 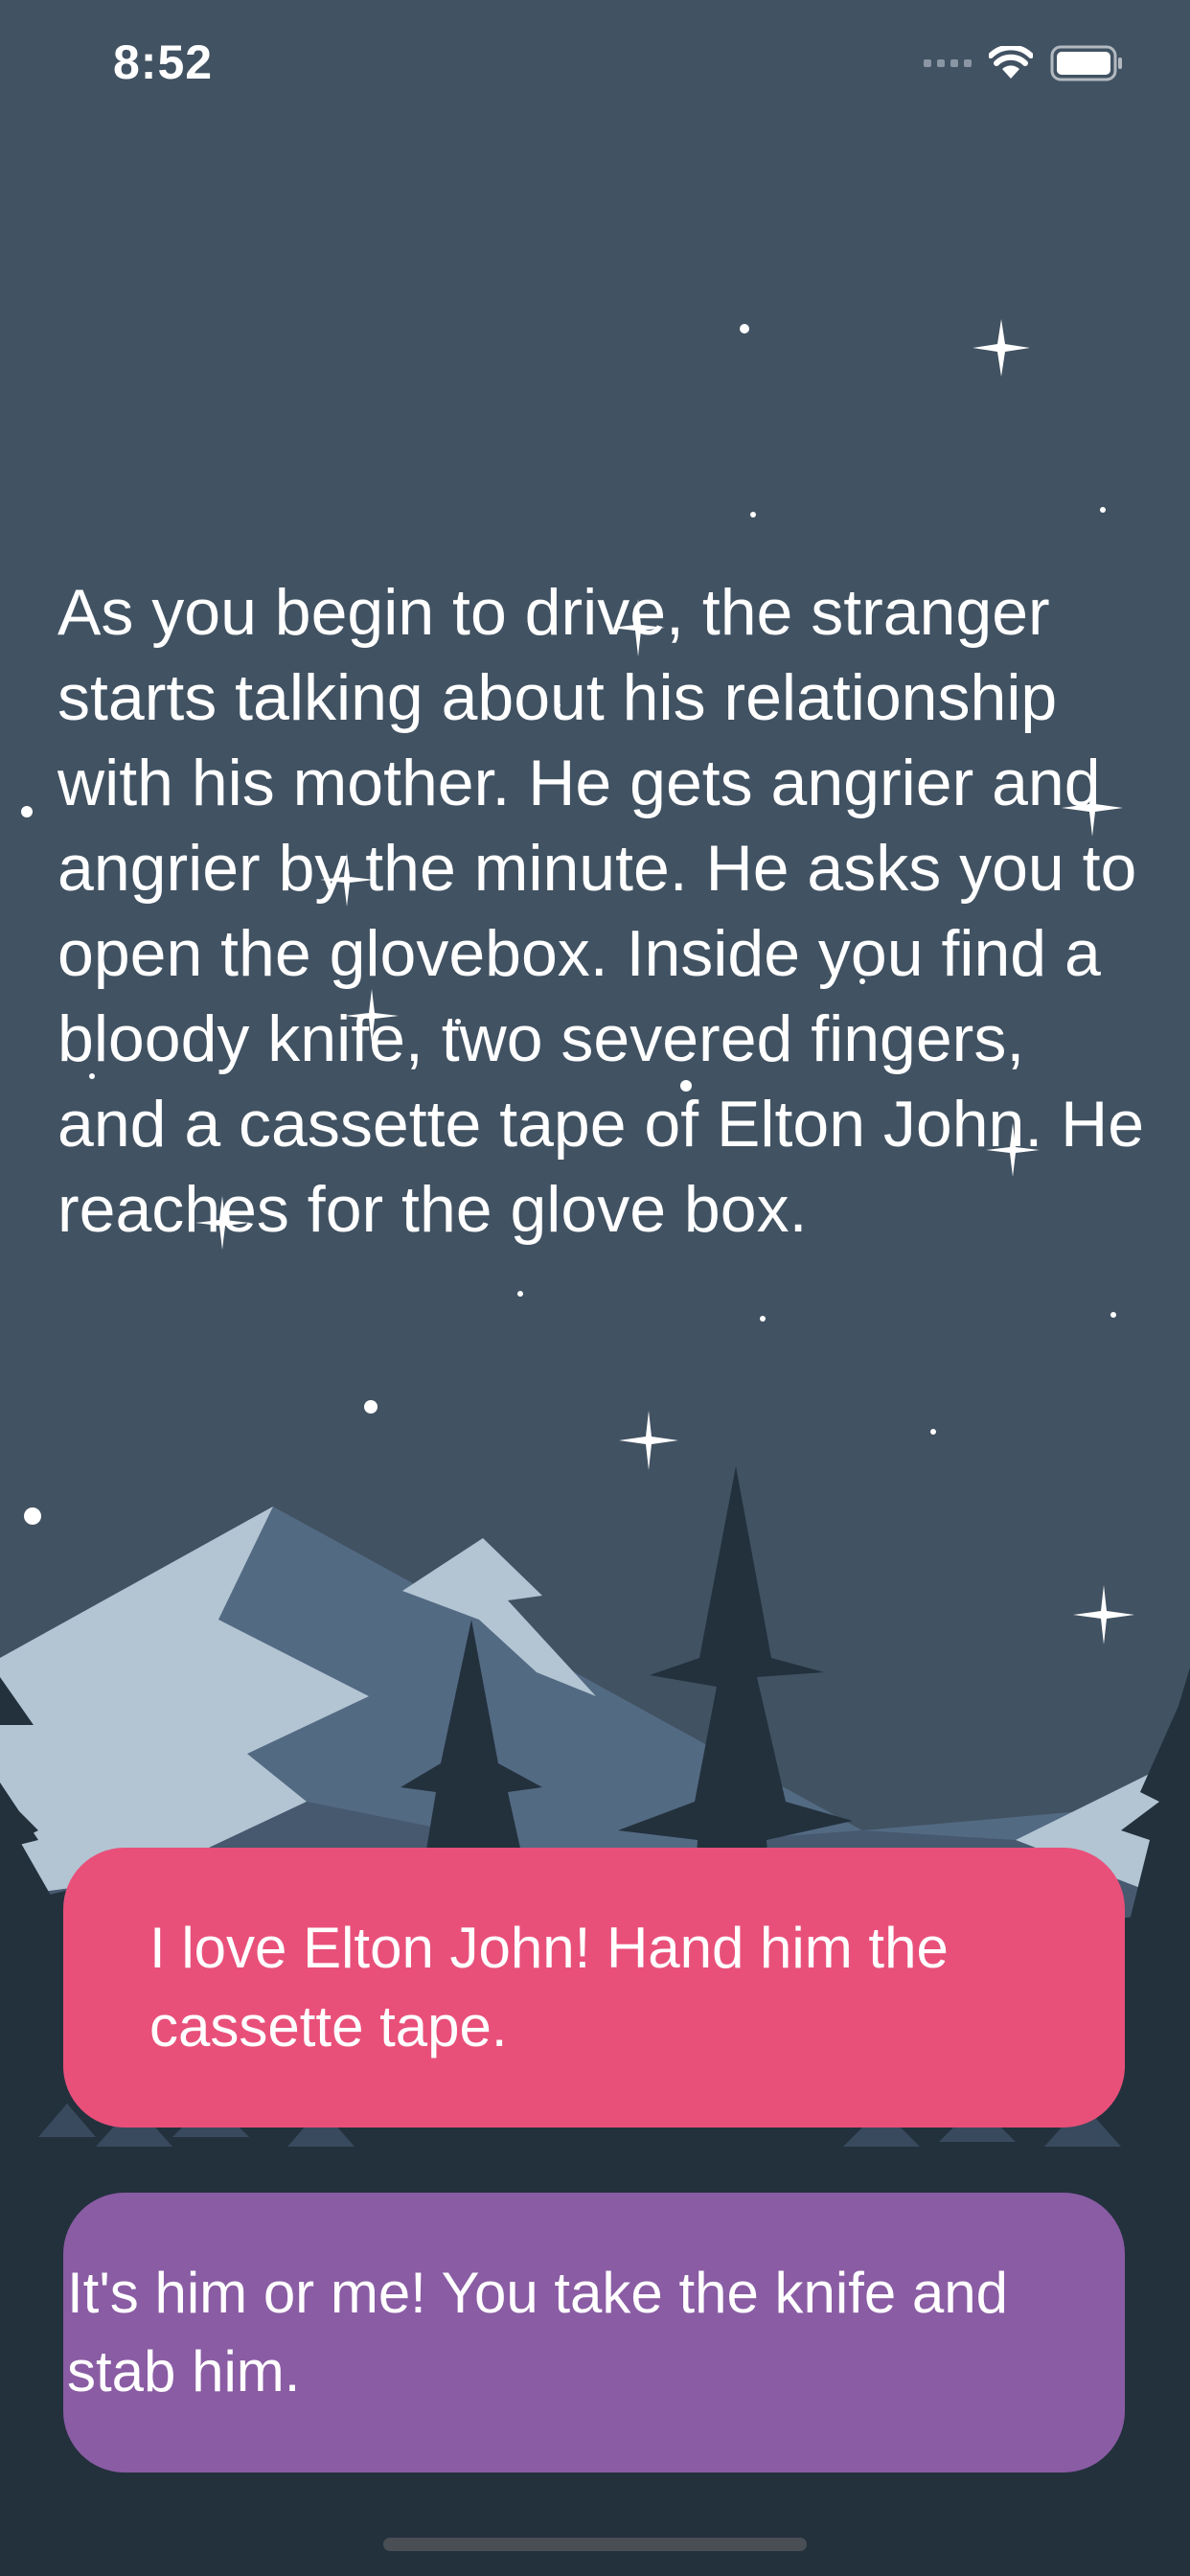 I want to click on cellular-signal-icon, so click(x=948, y=63).